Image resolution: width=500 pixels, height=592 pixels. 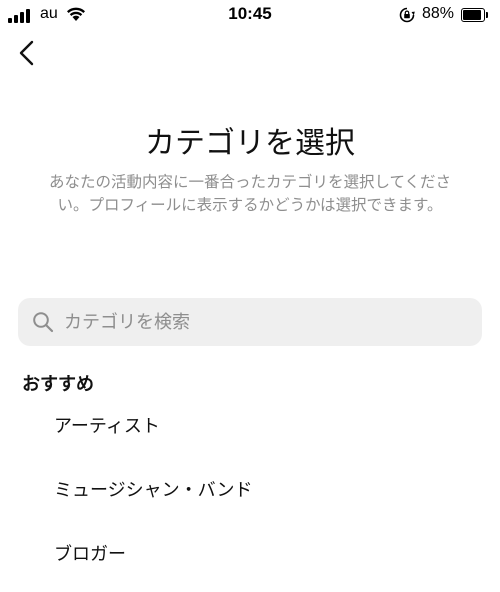 What do you see at coordinates (264, 427) in the screenshot?
I see `category-item-artist: アーティスト` at bounding box center [264, 427].